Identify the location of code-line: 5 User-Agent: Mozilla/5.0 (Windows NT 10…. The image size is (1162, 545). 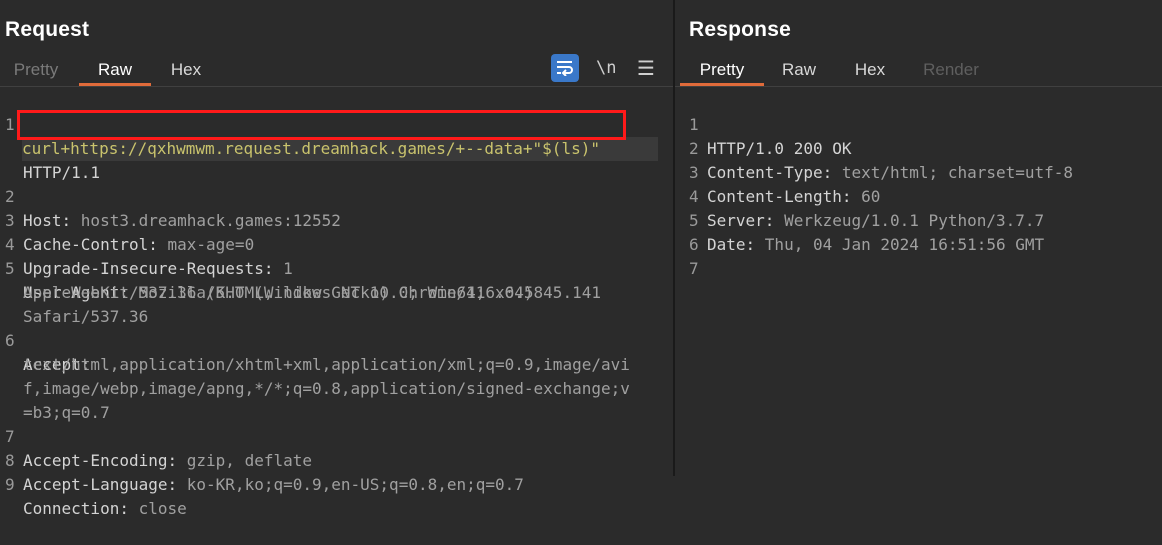
(267, 267).